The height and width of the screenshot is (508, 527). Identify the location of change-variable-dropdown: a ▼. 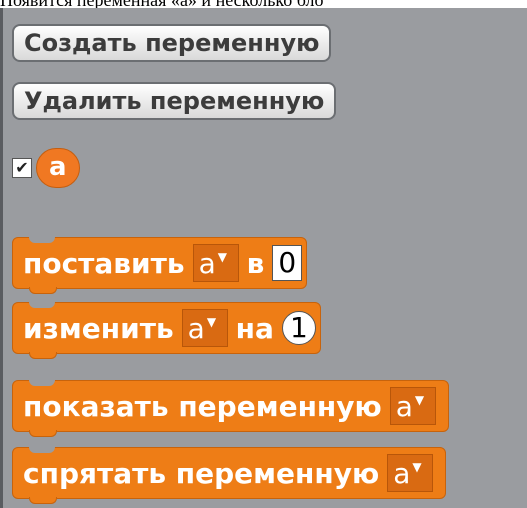
(204, 328).